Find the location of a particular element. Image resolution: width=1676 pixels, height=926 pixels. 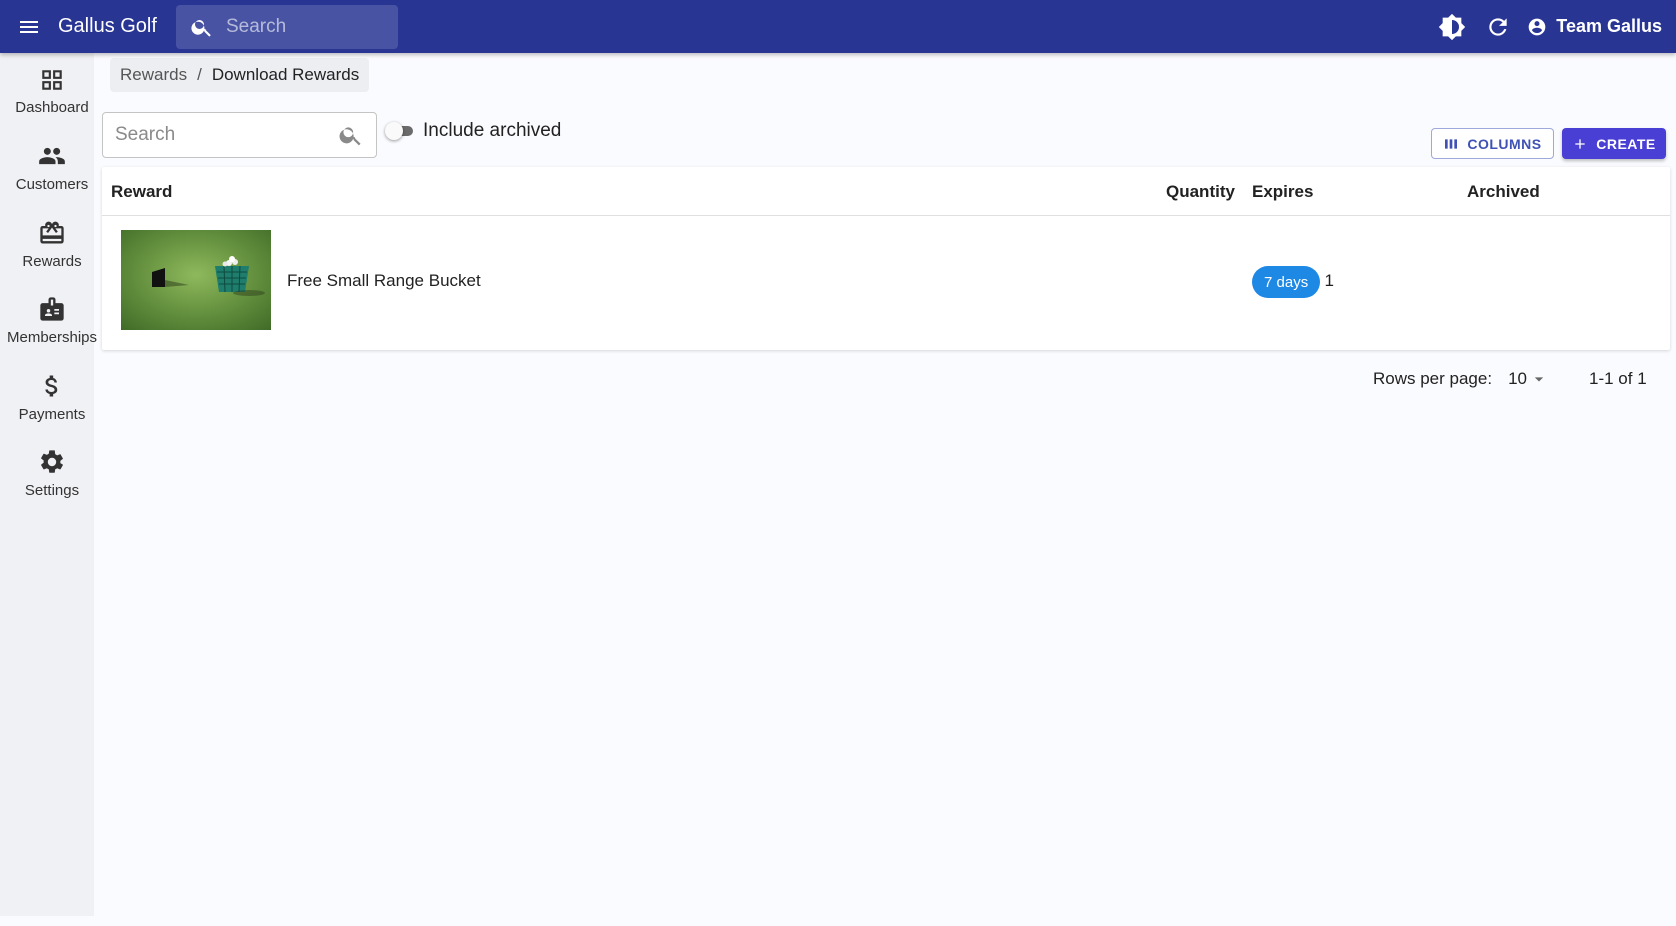

app-bar: Gallus Golf Team Gallus is located at coordinates (838, 26).